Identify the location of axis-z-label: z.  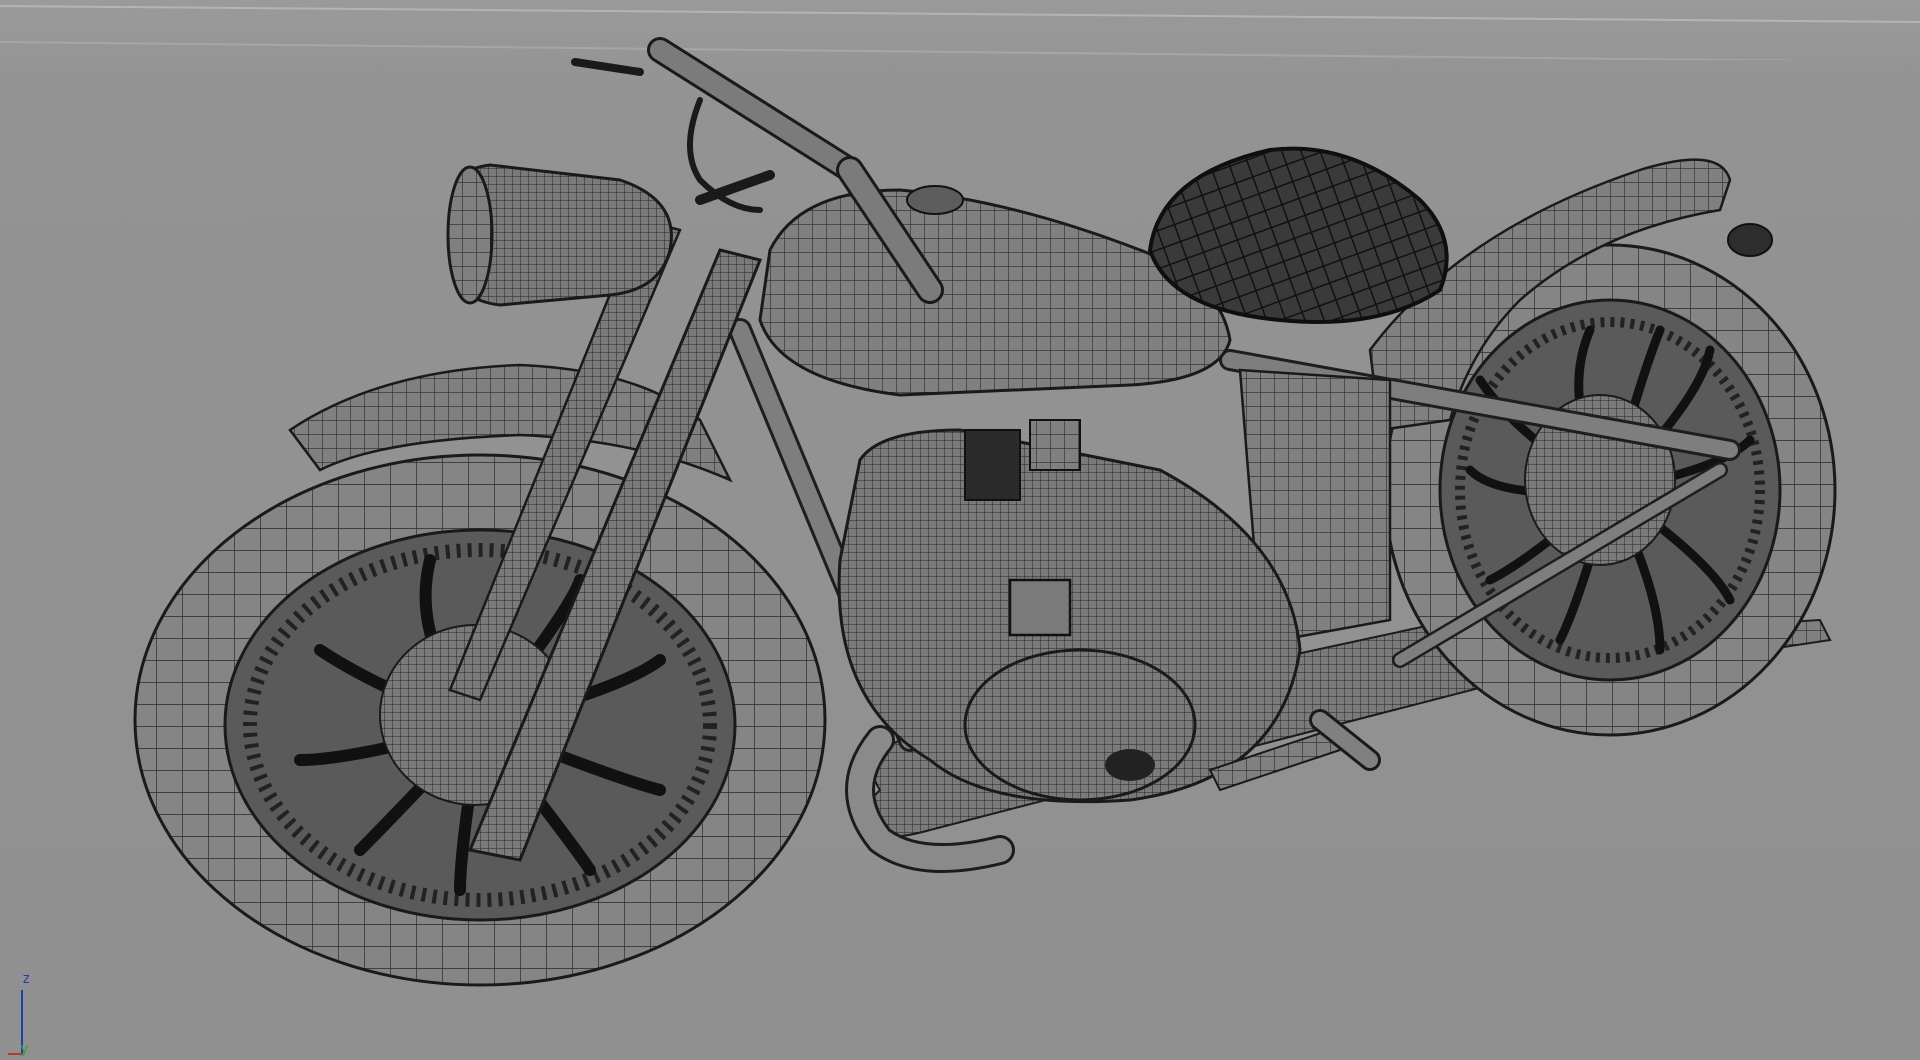
(26, 979).